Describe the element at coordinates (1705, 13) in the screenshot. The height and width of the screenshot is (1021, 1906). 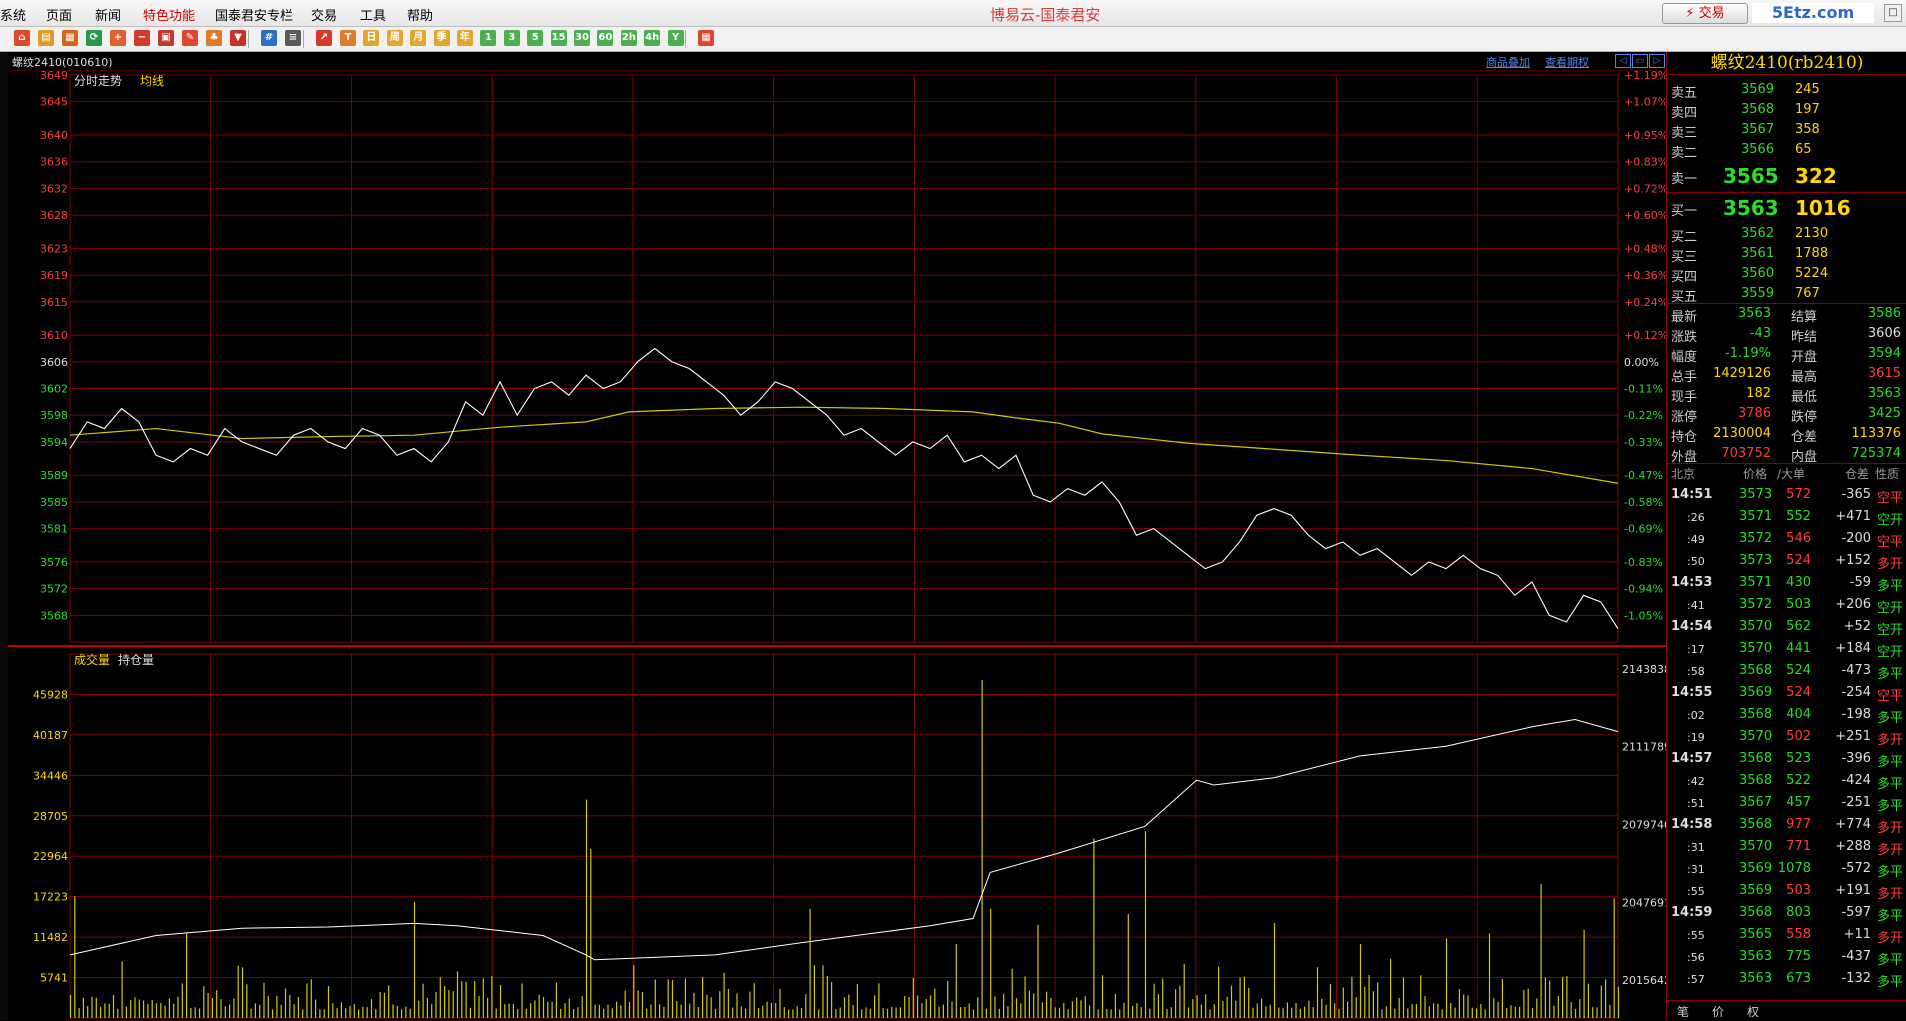
I see `trade-button: ⚡ 交易` at that location.